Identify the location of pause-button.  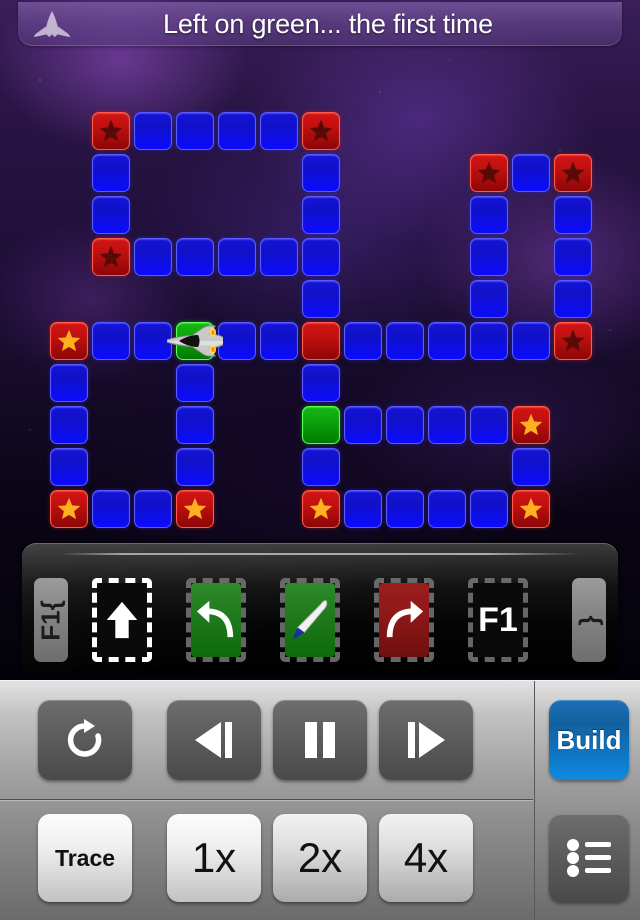
(320, 740).